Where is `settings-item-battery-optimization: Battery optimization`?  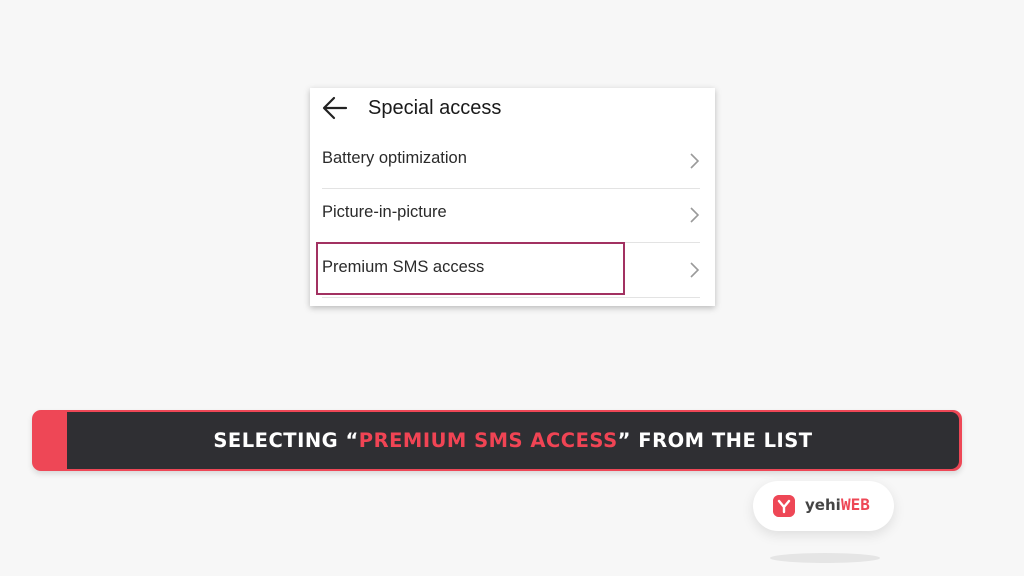
settings-item-battery-optimization: Battery optimization is located at coordinates (512, 162).